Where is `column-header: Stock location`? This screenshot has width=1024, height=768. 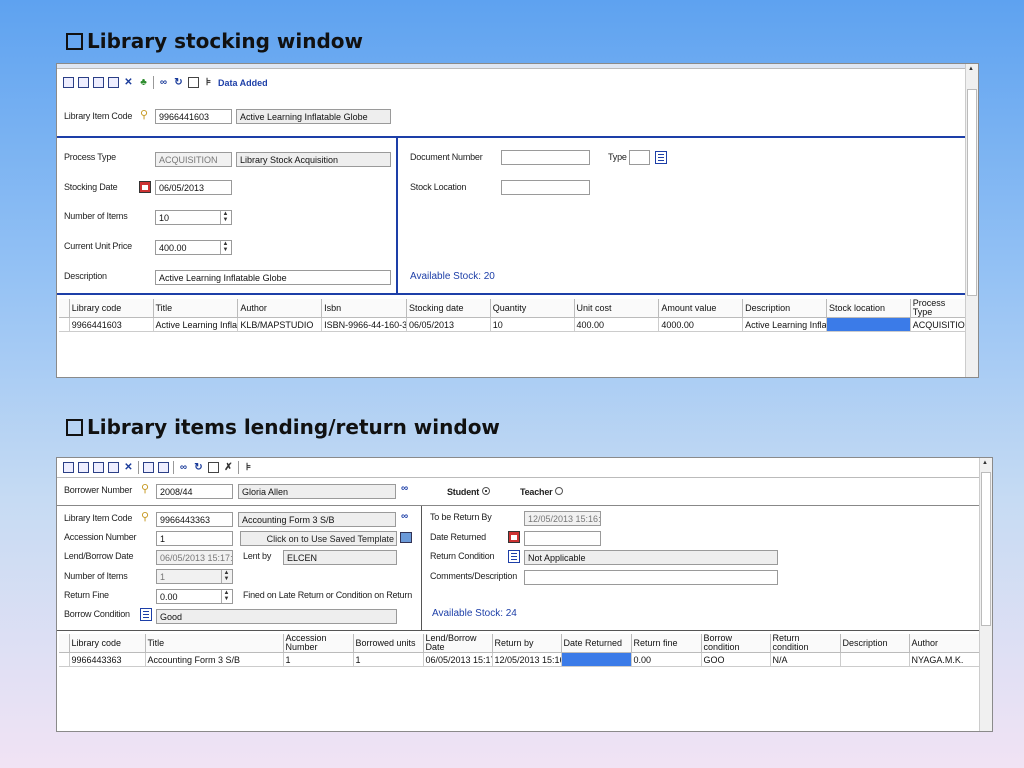 column-header: Stock location is located at coordinates (868, 308).